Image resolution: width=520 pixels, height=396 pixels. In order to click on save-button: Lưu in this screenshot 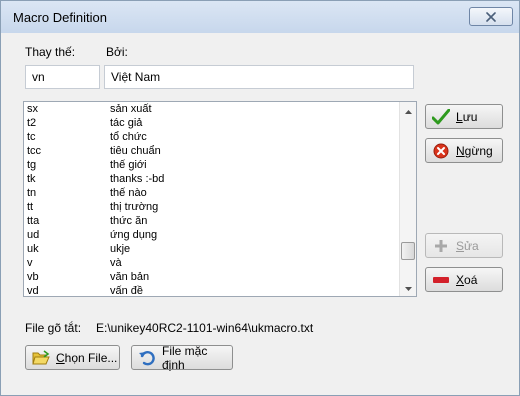, I will do `click(464, 116)`.